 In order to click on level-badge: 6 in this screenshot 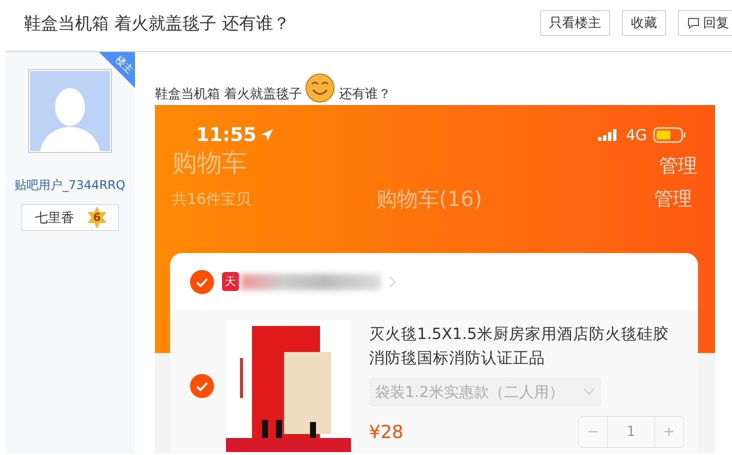, I will do `click(97, 217)`.